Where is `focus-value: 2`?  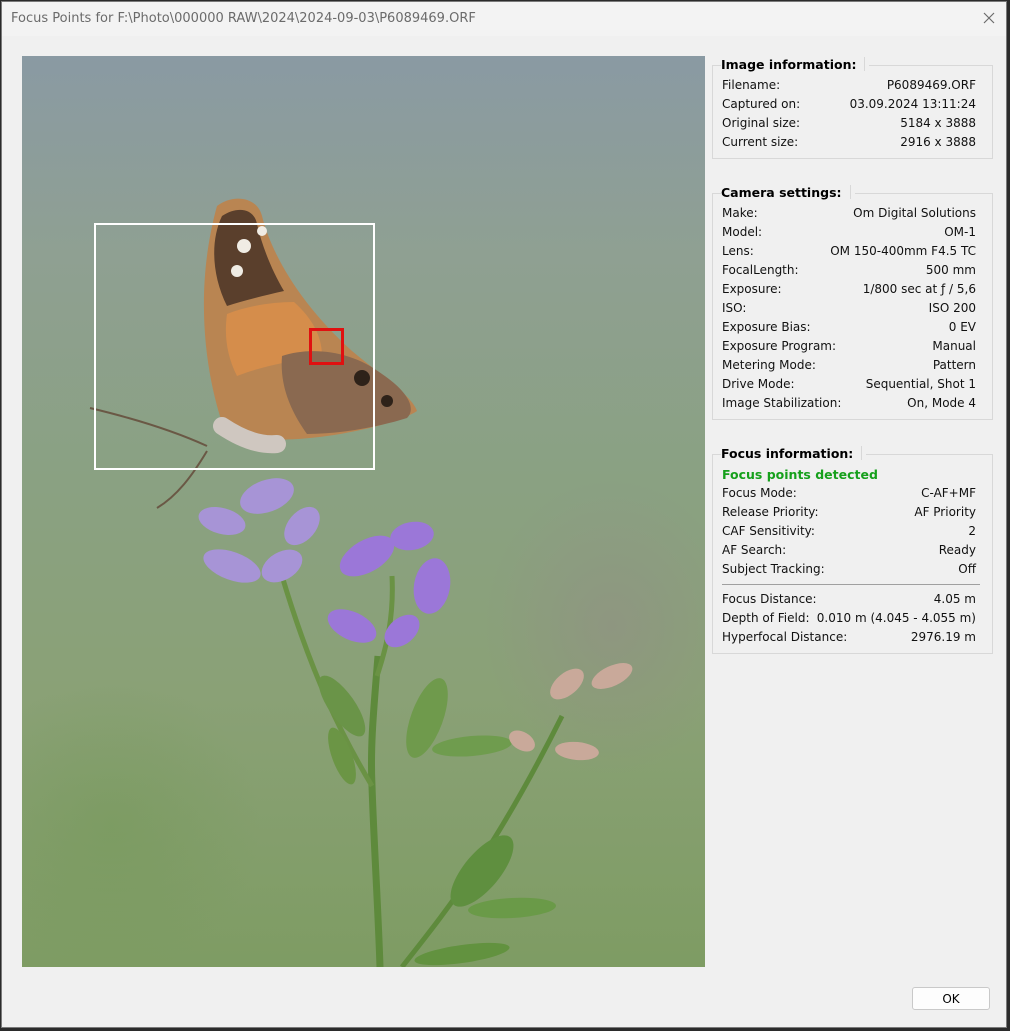
focus-value: 2 is located at coordinates (972, 531).